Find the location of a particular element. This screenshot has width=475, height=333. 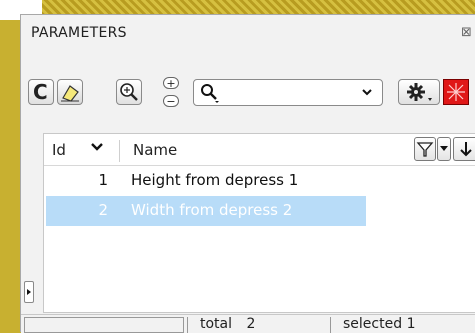

close-icon: ⊠ is located at coordinates (468, 33).